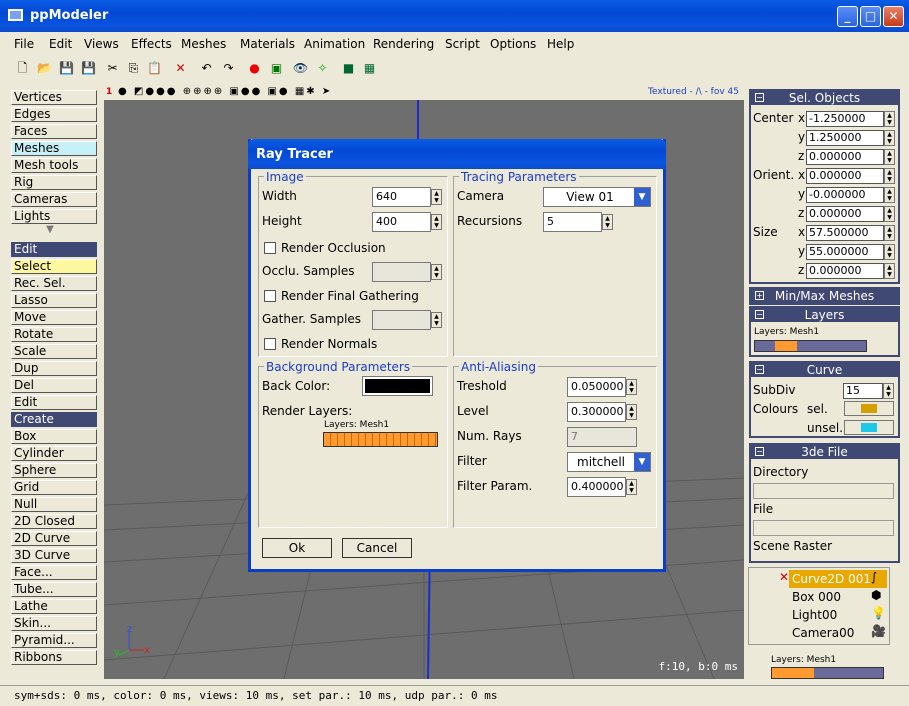 Image resolution: width=909 pixels, height=706 pixels. What do you see at coordinates (596, 487) in the screenshot?
I see `filter-param-input: 0.400000` at bounding box center [596, 487].